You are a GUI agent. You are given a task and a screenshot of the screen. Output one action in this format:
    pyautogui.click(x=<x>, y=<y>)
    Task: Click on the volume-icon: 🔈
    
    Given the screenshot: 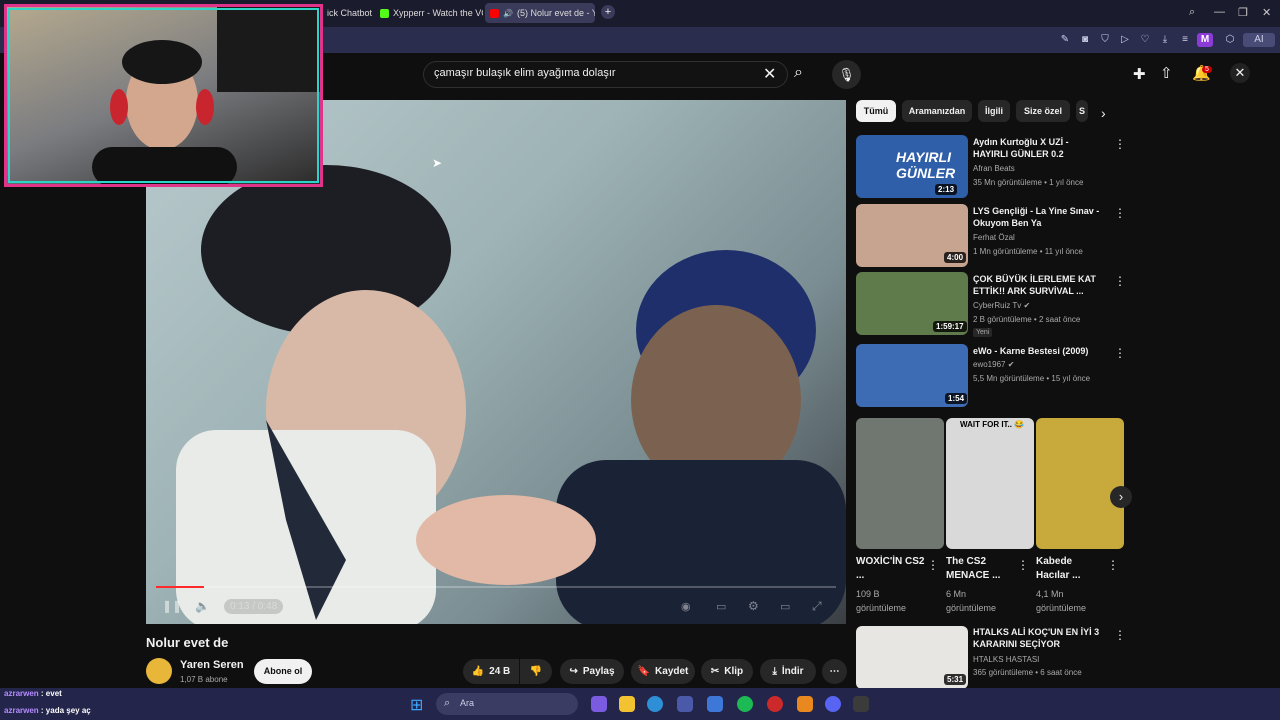 What is the action you would take?
    pyautogui.click(x=202, y=606)
    